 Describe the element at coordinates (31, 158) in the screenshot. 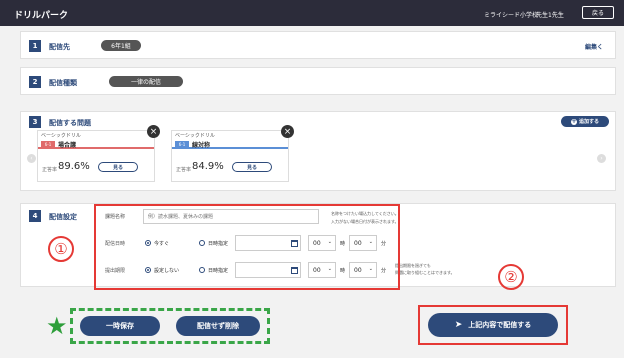

I see `chevron-left-icon: ‹` at that location.